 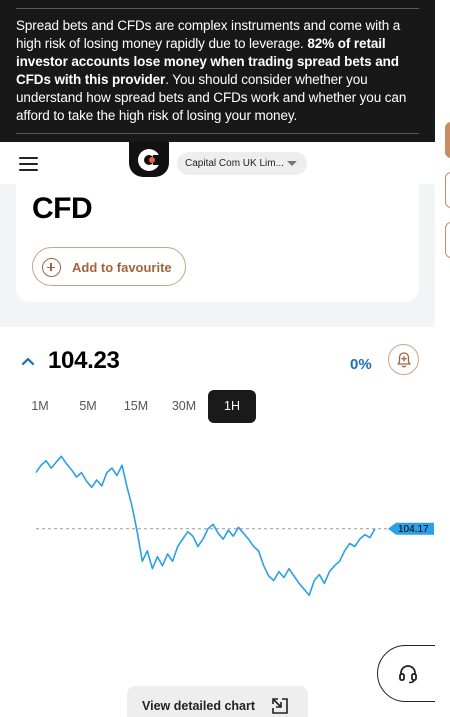 I want to click on add-to-favourite-button: Add to favourite, so click(x=109, y=266).